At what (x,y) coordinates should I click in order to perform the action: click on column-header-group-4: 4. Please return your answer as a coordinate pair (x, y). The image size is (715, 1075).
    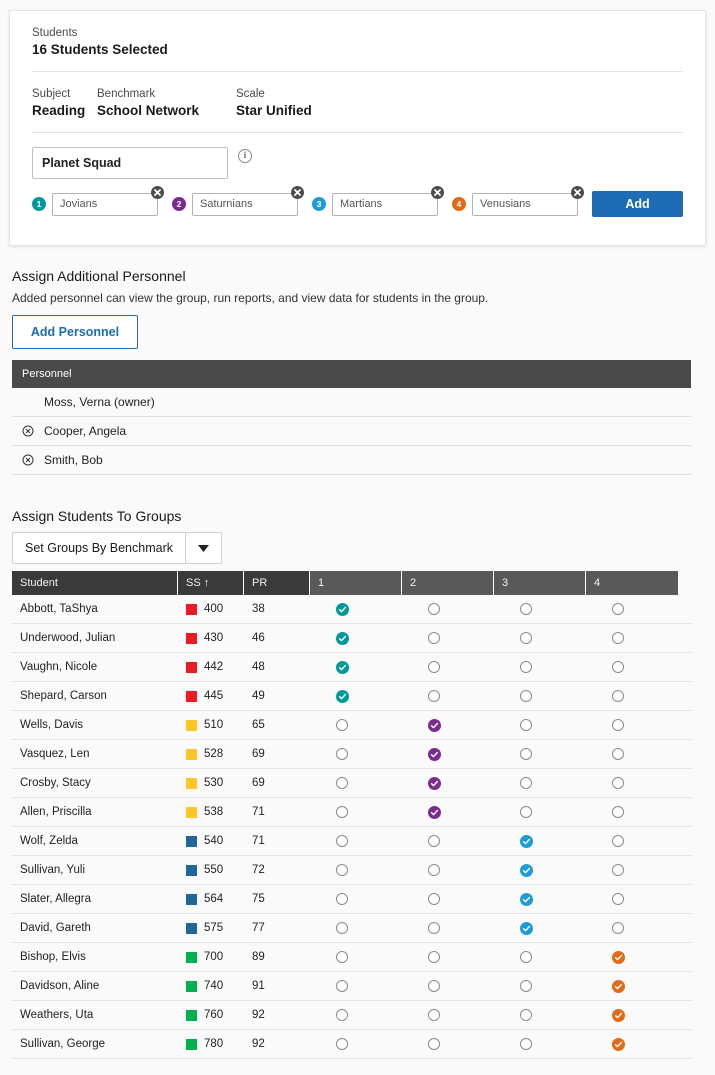
    Looking at the image, I should click on (632, 583).